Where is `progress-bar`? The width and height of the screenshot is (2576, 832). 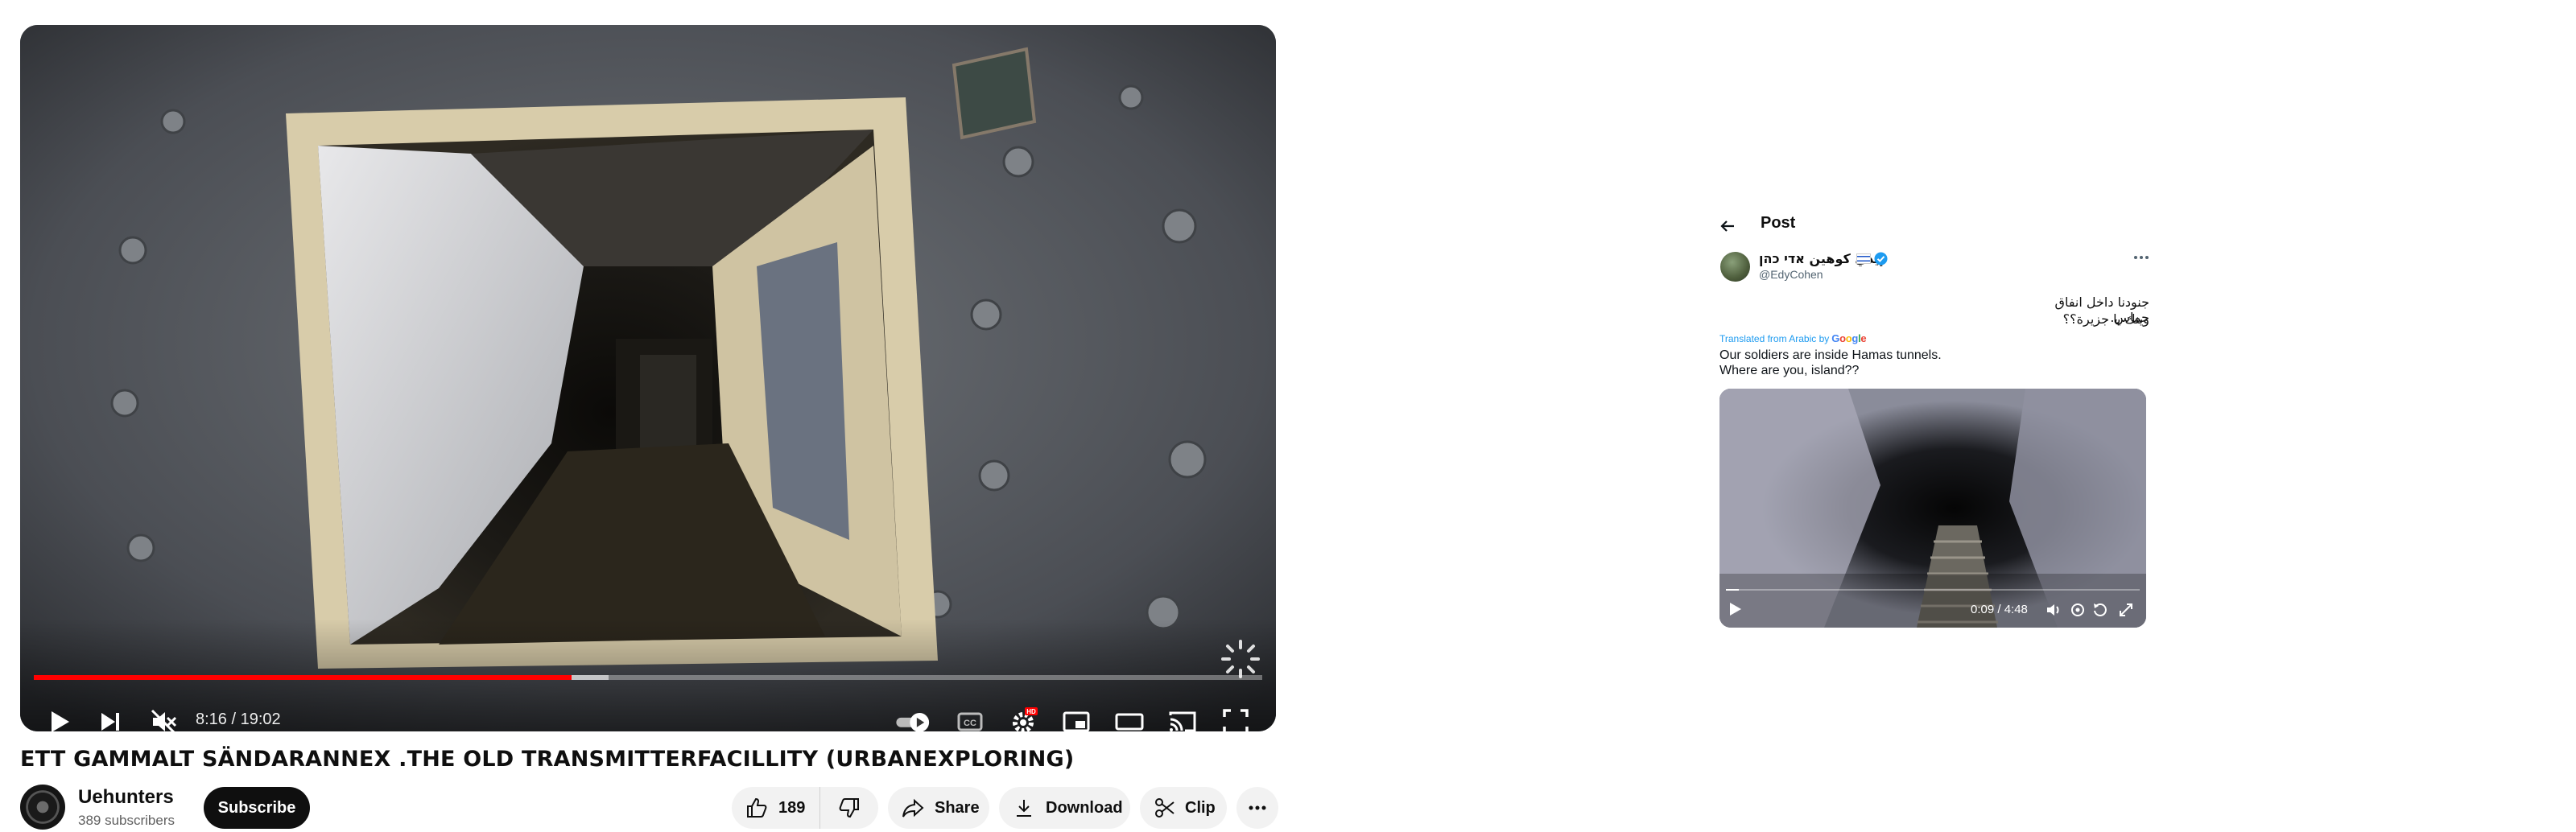
progress-bar is located at coordinates (648, 677).